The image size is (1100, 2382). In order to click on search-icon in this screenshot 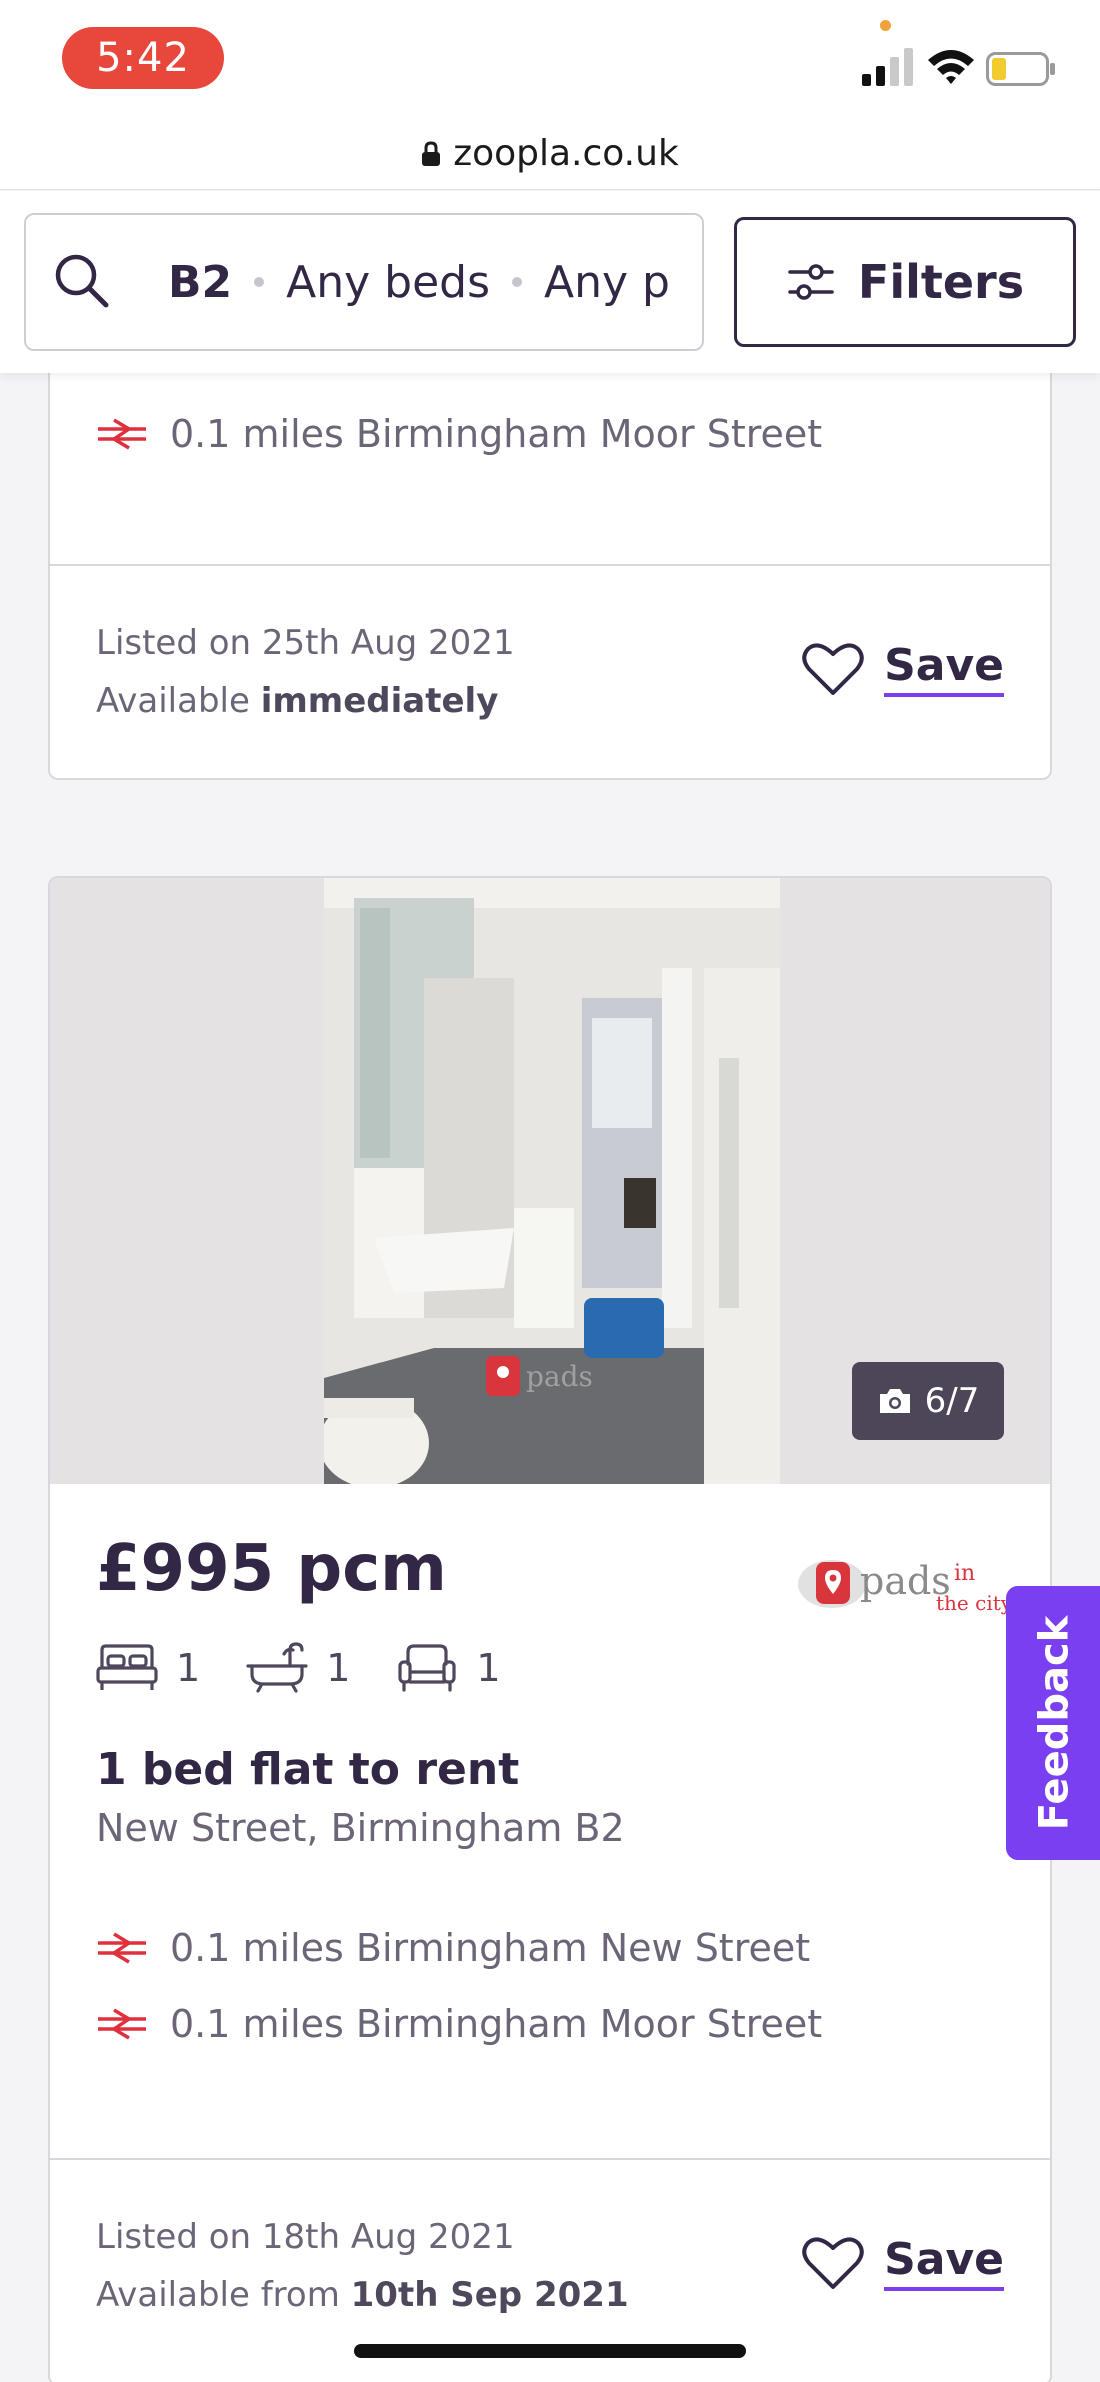, I will do `click(82, 281)`.